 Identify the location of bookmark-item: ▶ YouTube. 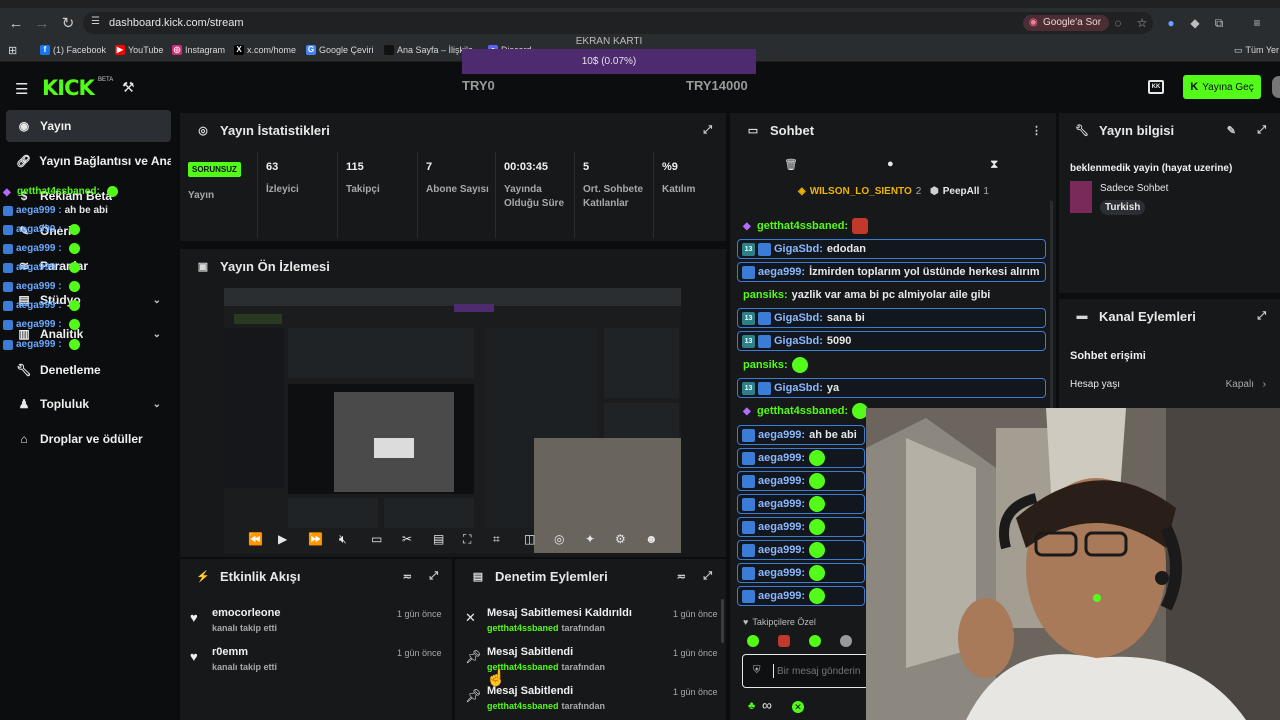
(139, 50).